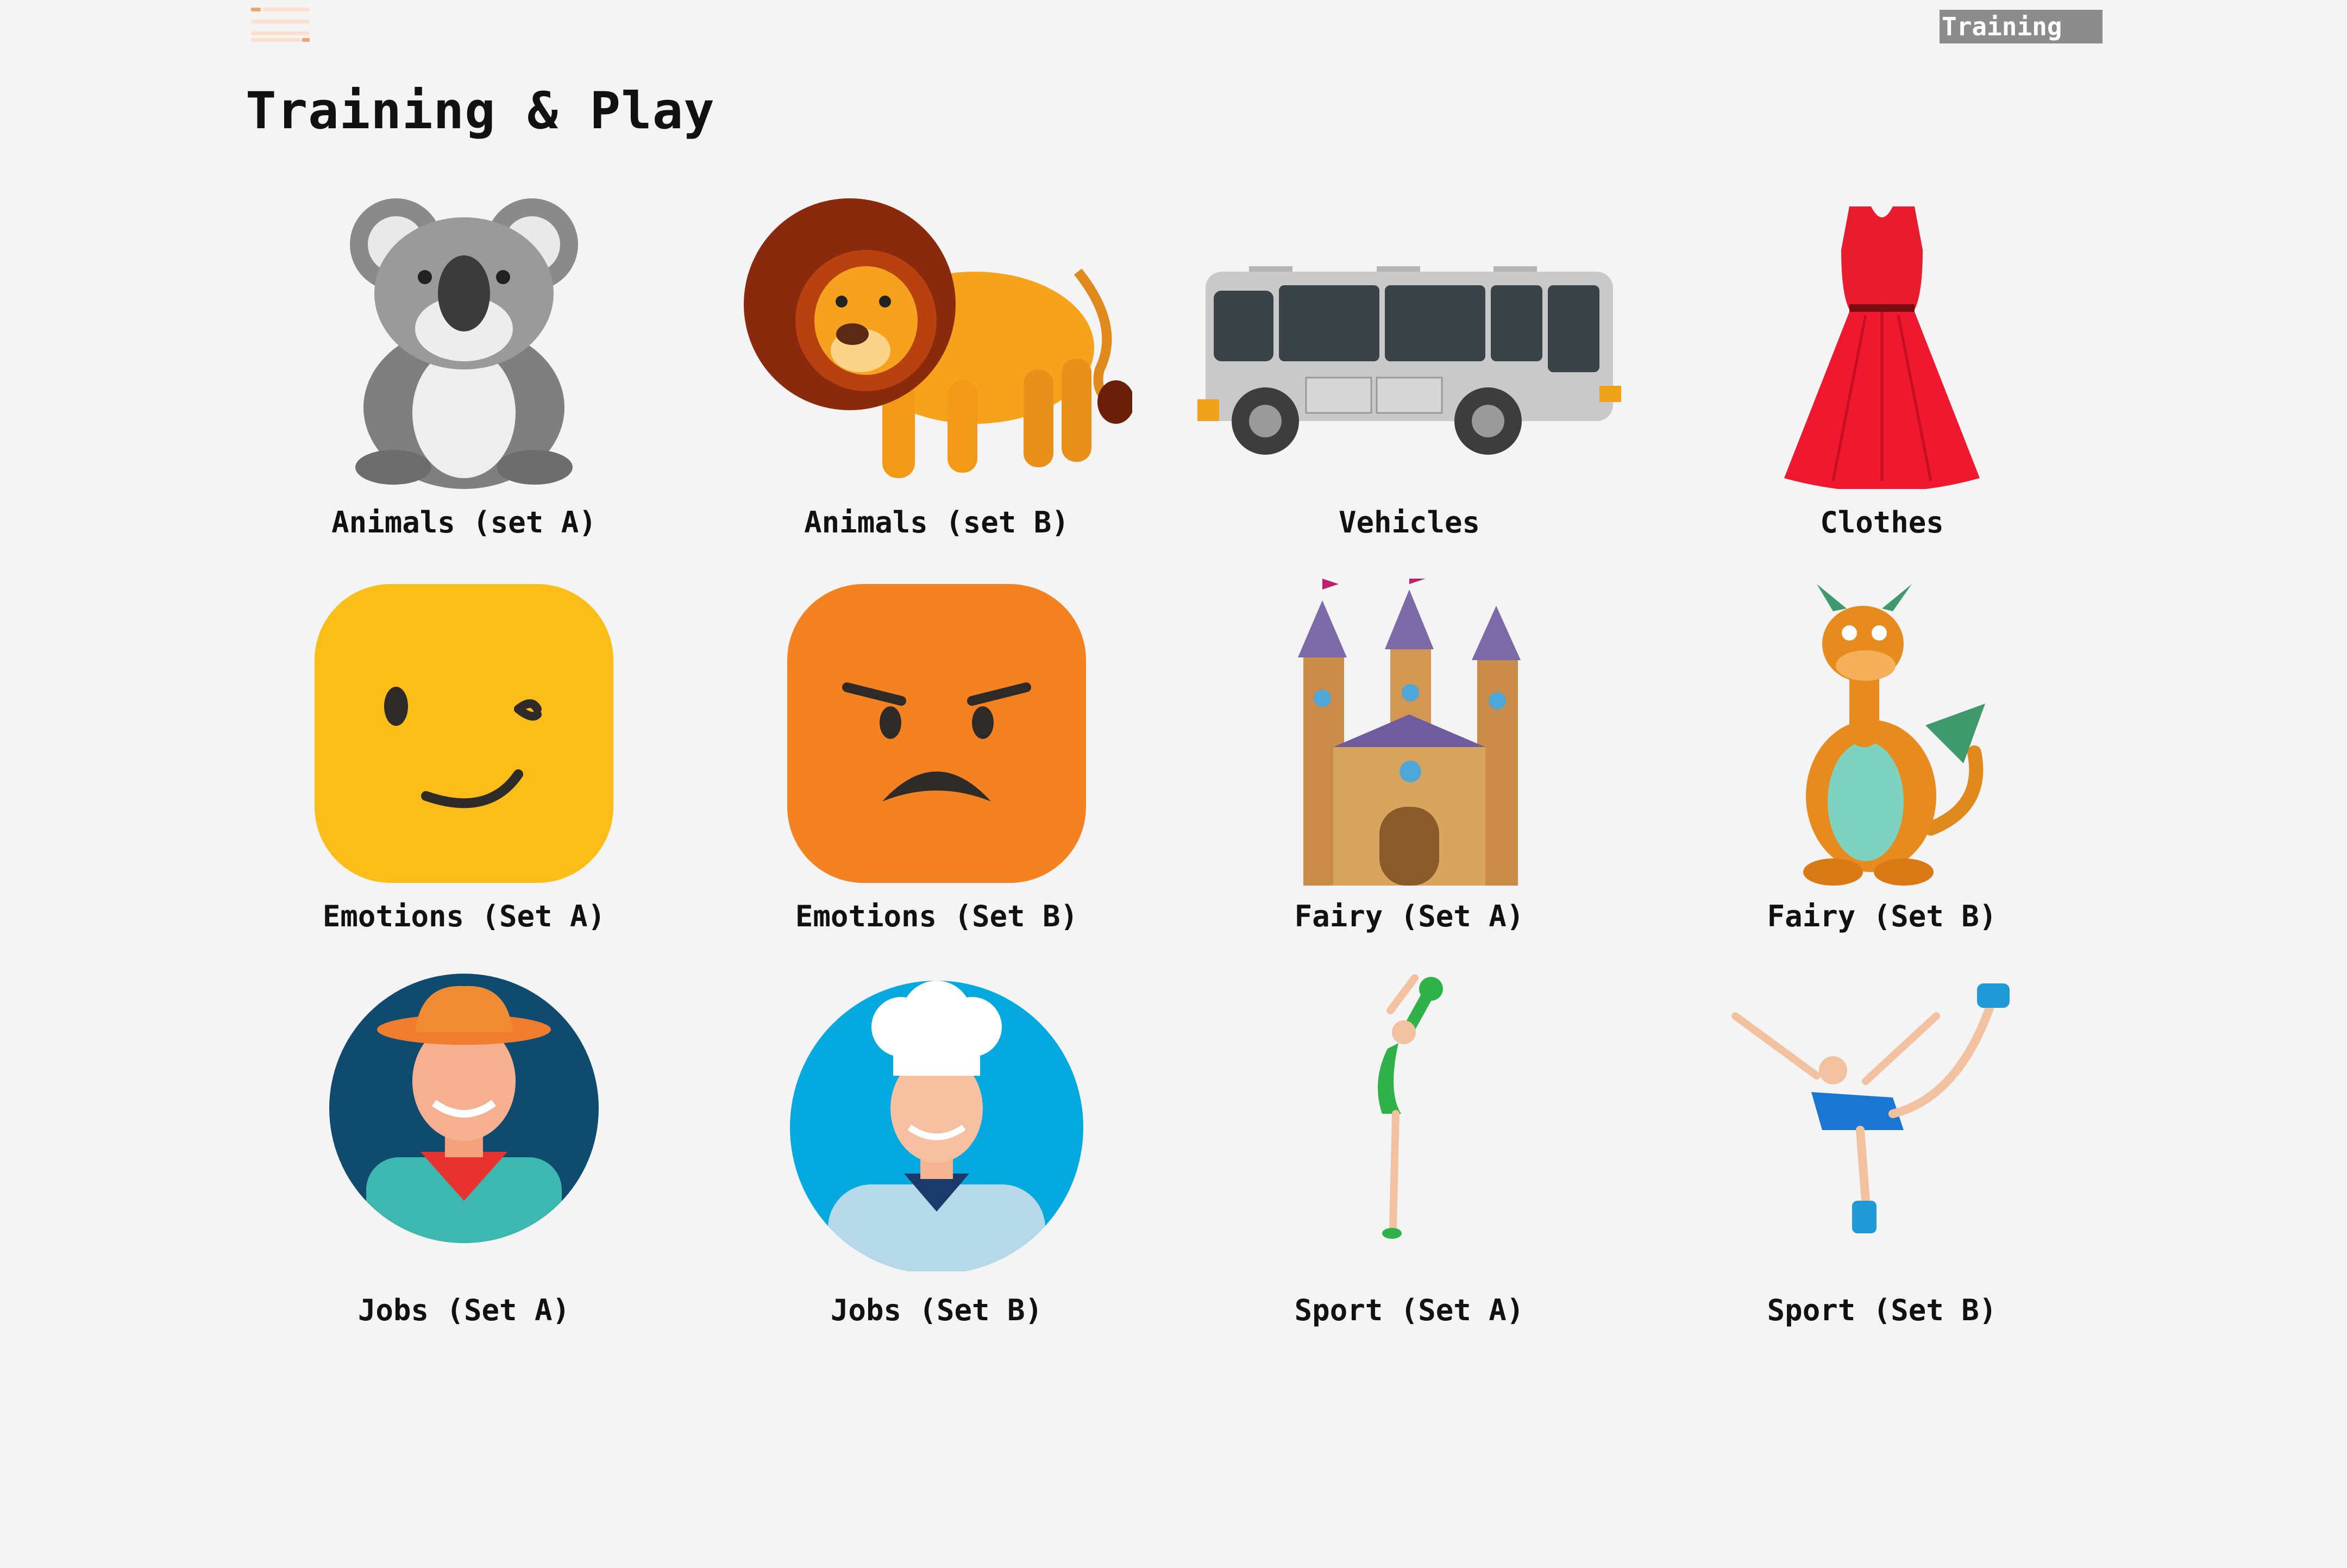  Describe the element at coordinates (1882, 736) in the screenshot. I see `dragon-icon` at that location.